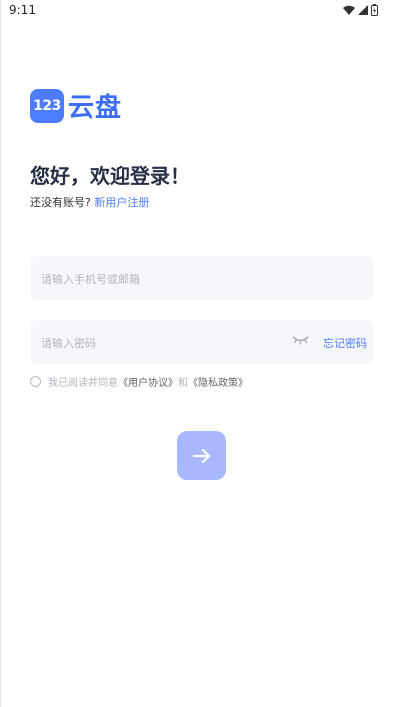 The height and width of the screenshot is (707, 400). Describe the element at coordinates (183, 383) in the screenshot. I see `agreement-and: 和` at that location.